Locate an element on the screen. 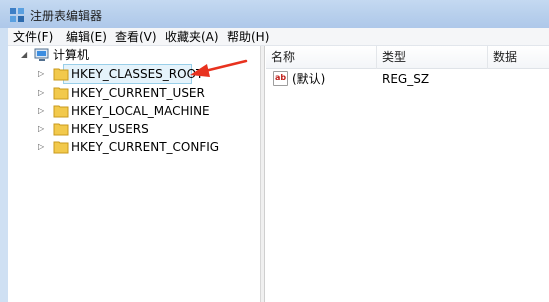 The image size is (549, 302). column-header-name: 名称 is located at coordinates (321, 57).